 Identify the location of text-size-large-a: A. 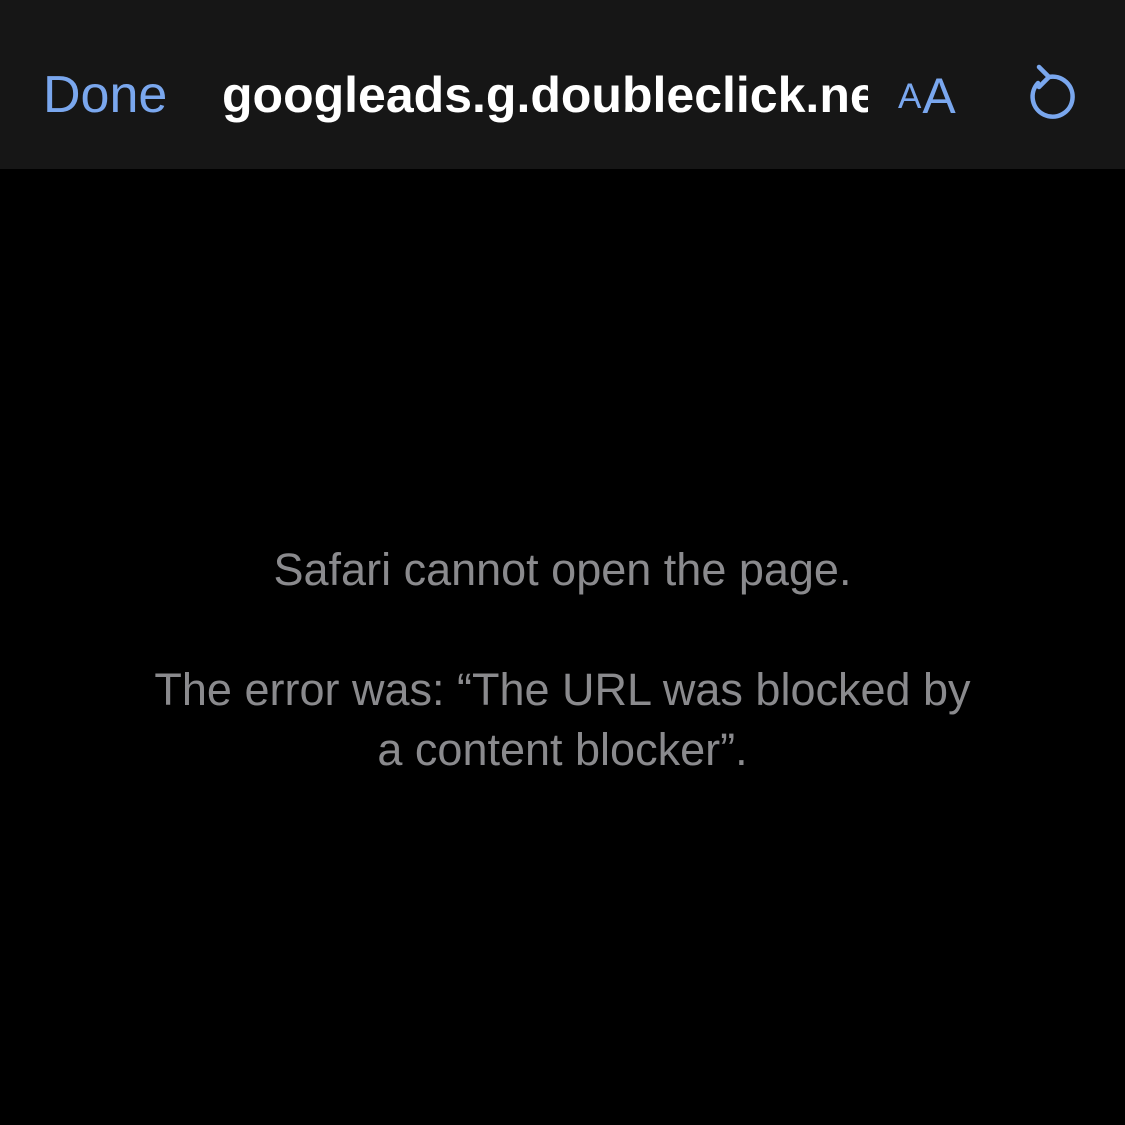
(939, 96).